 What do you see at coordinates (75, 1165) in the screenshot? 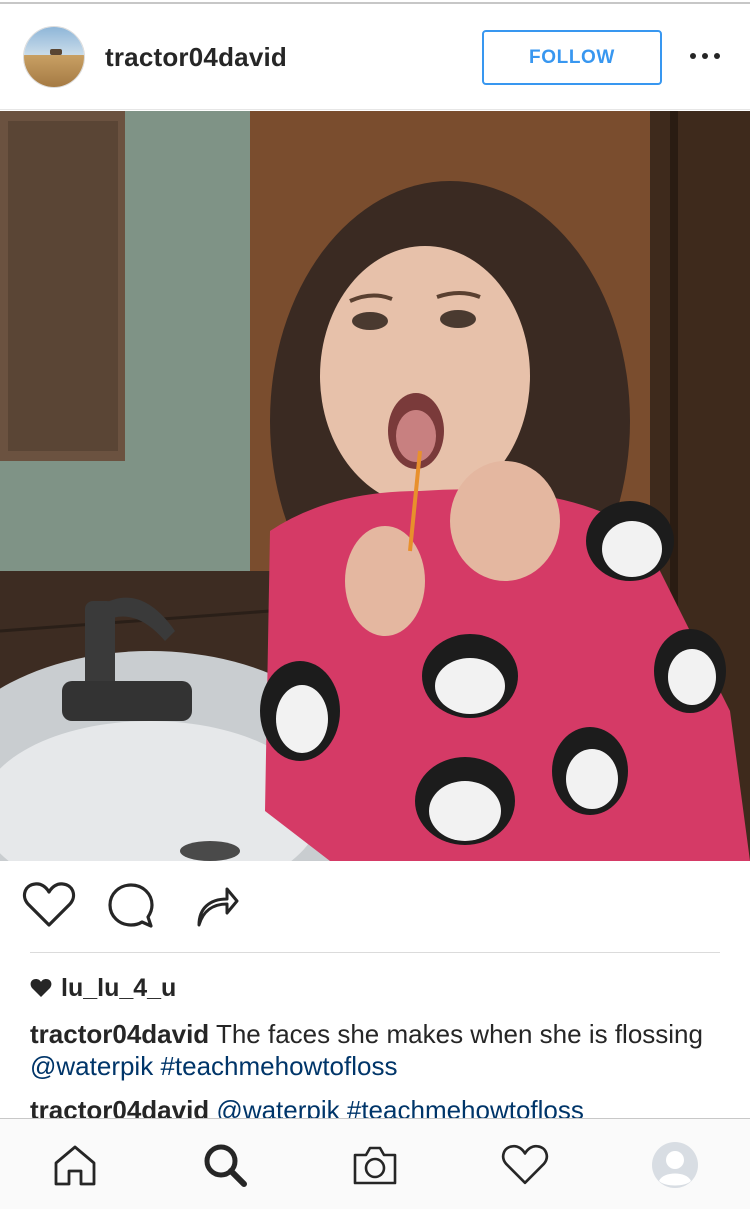
I see `home-icon` at bounding box center [75, 1165].